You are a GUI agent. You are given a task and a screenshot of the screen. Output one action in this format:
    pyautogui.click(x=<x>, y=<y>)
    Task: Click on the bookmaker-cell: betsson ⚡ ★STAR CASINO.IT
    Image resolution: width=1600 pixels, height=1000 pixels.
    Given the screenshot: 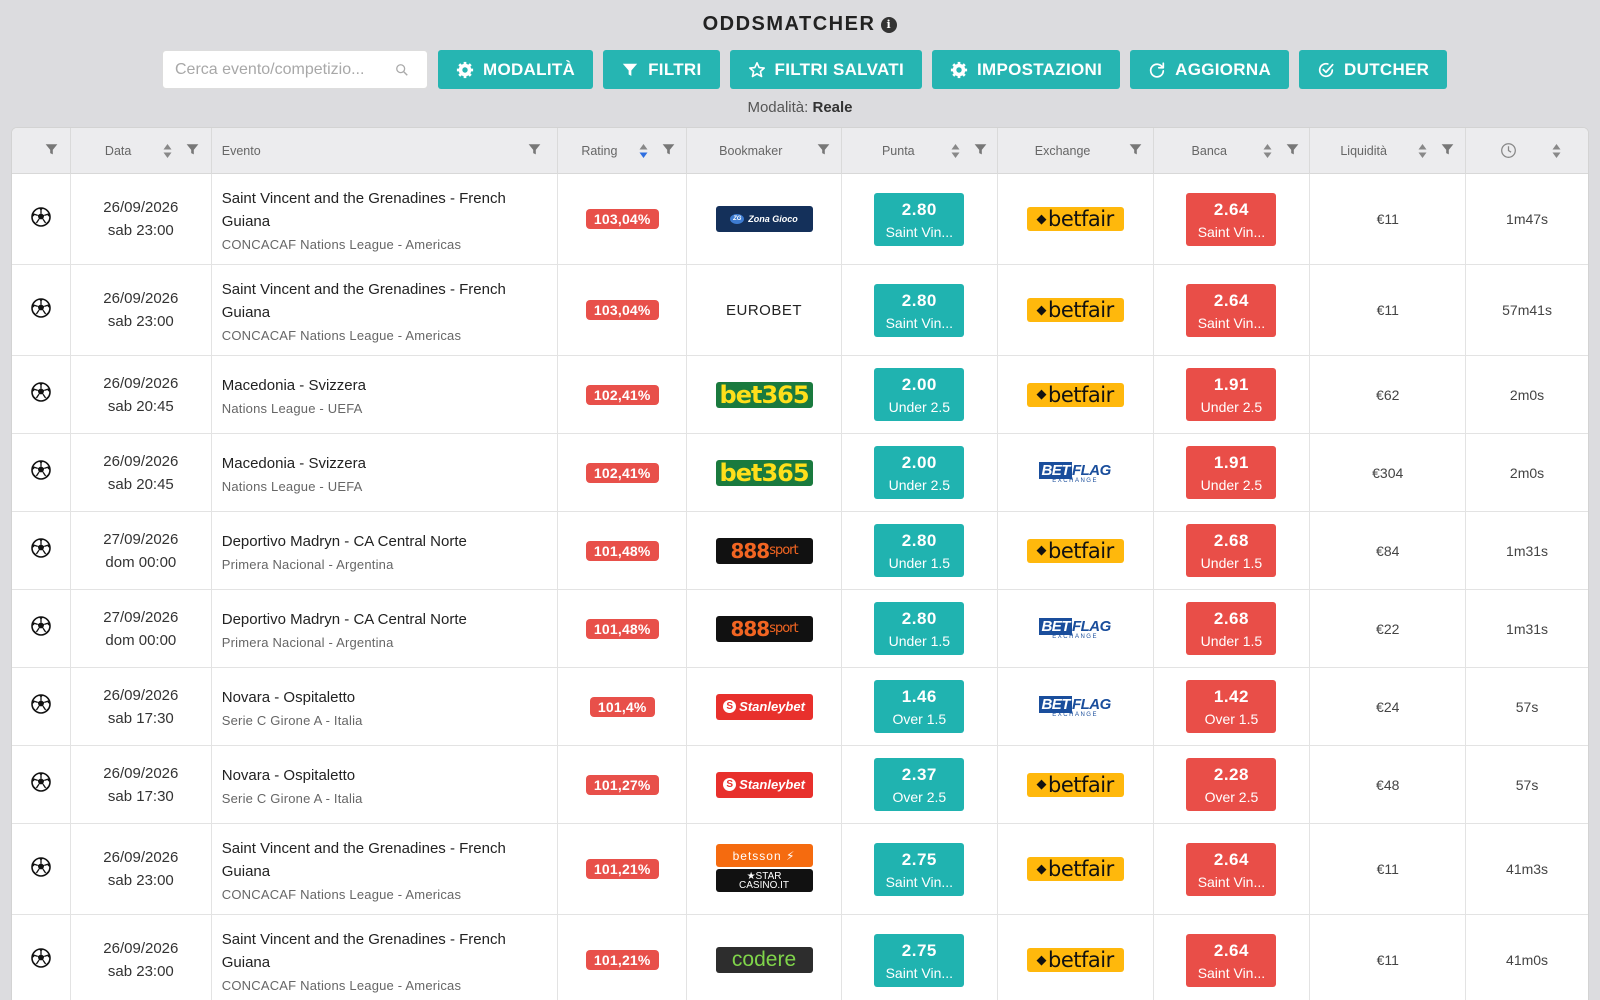 What is the action you would take?
    pyautogui.click(x=764, y=869)
    